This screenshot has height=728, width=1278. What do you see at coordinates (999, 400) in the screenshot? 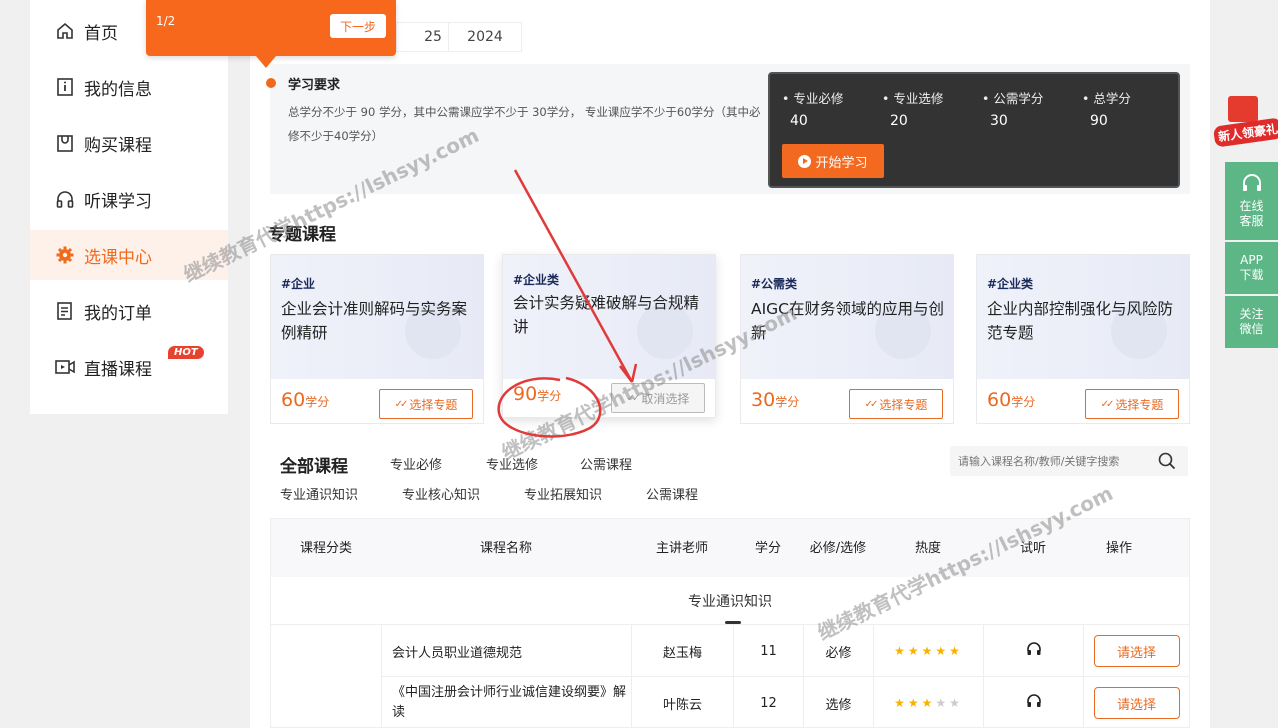
I see `credit-number: 60` at bounding box center [999, 400].